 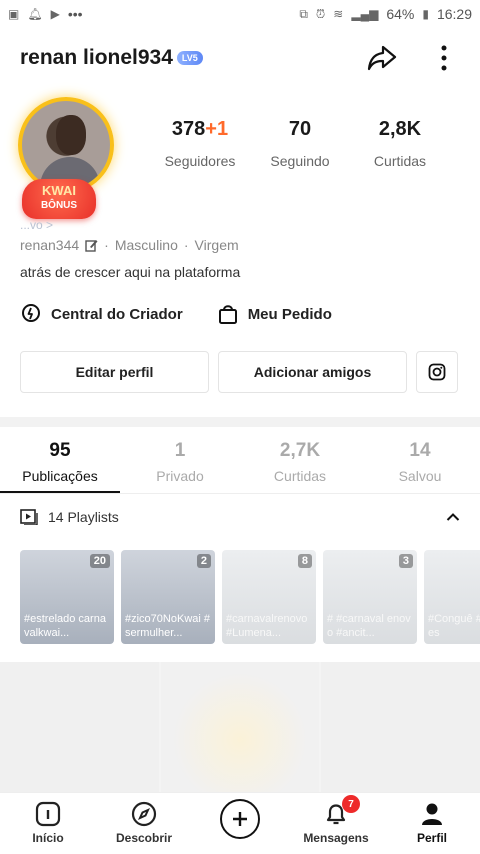 I want to click on playlist-card: #Conguê #Videntes, so click(x=452, y=597).